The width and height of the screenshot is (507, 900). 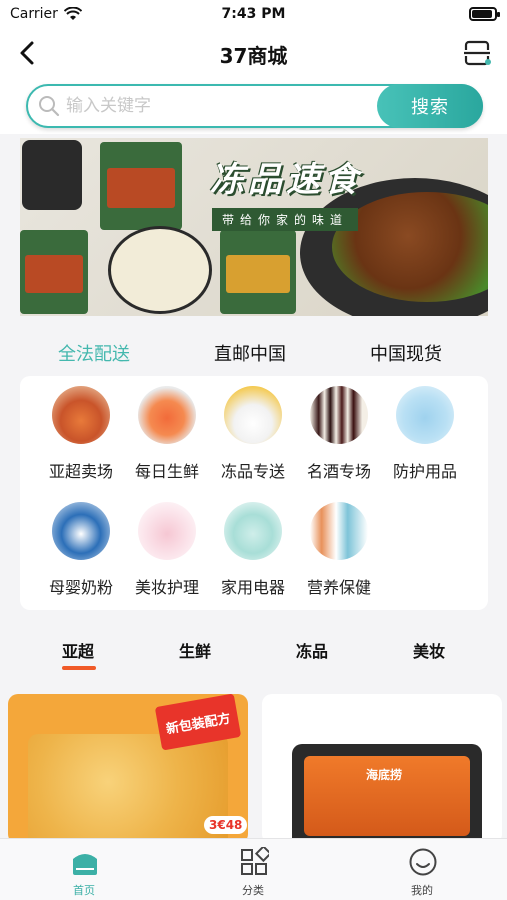 What do you see at coordinates (339, 415) in the screenshot?
I see `wine-bottles-icon` at bounding box center [339, 415].